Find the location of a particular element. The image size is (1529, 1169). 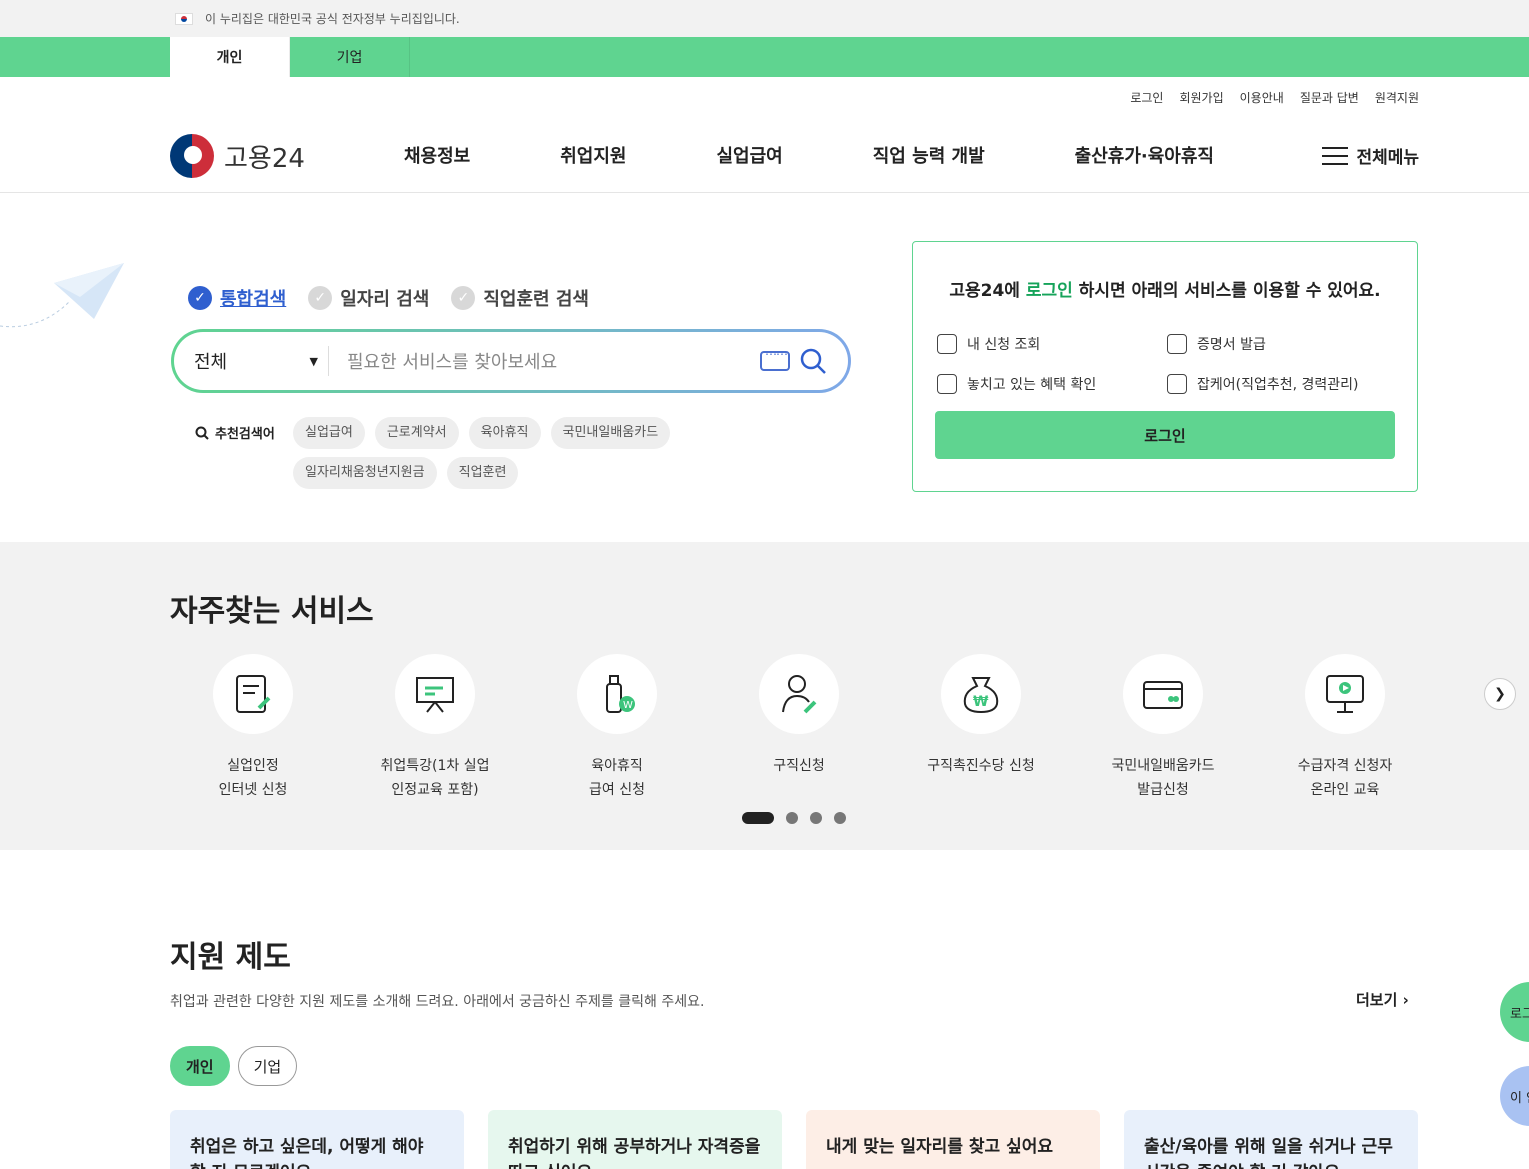

nav-employment-support: 취업지원 is located at coordinates (593, 155).